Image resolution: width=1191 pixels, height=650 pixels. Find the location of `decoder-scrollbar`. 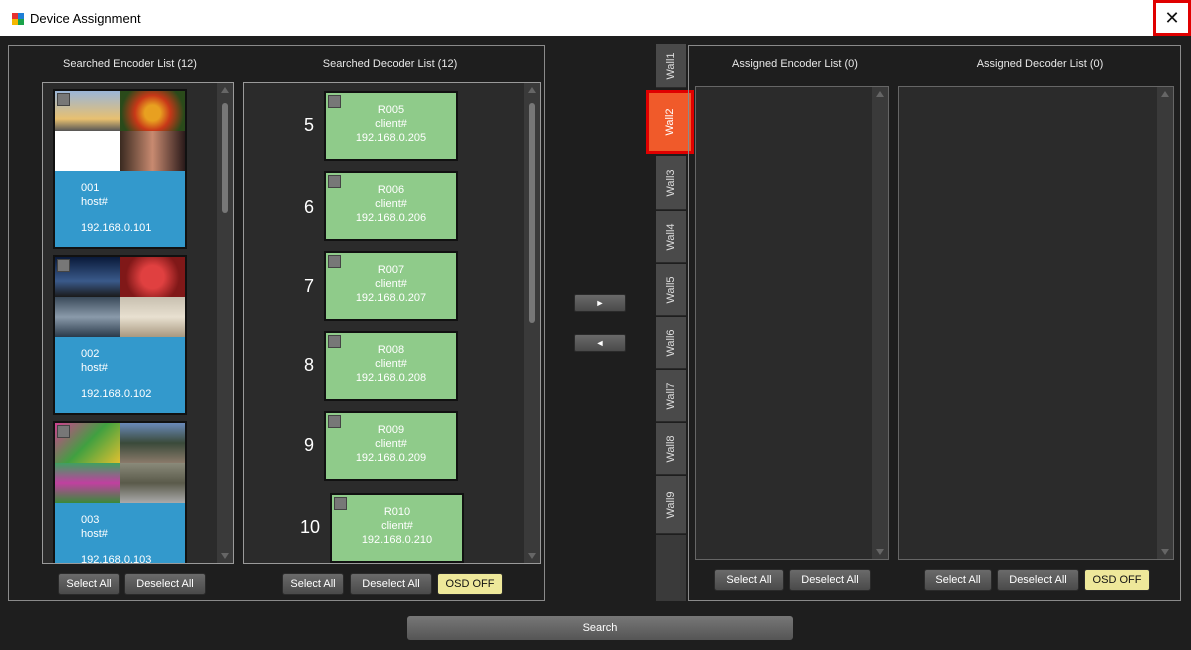

decoder-scrollbar is located at coordinates (532, 323).